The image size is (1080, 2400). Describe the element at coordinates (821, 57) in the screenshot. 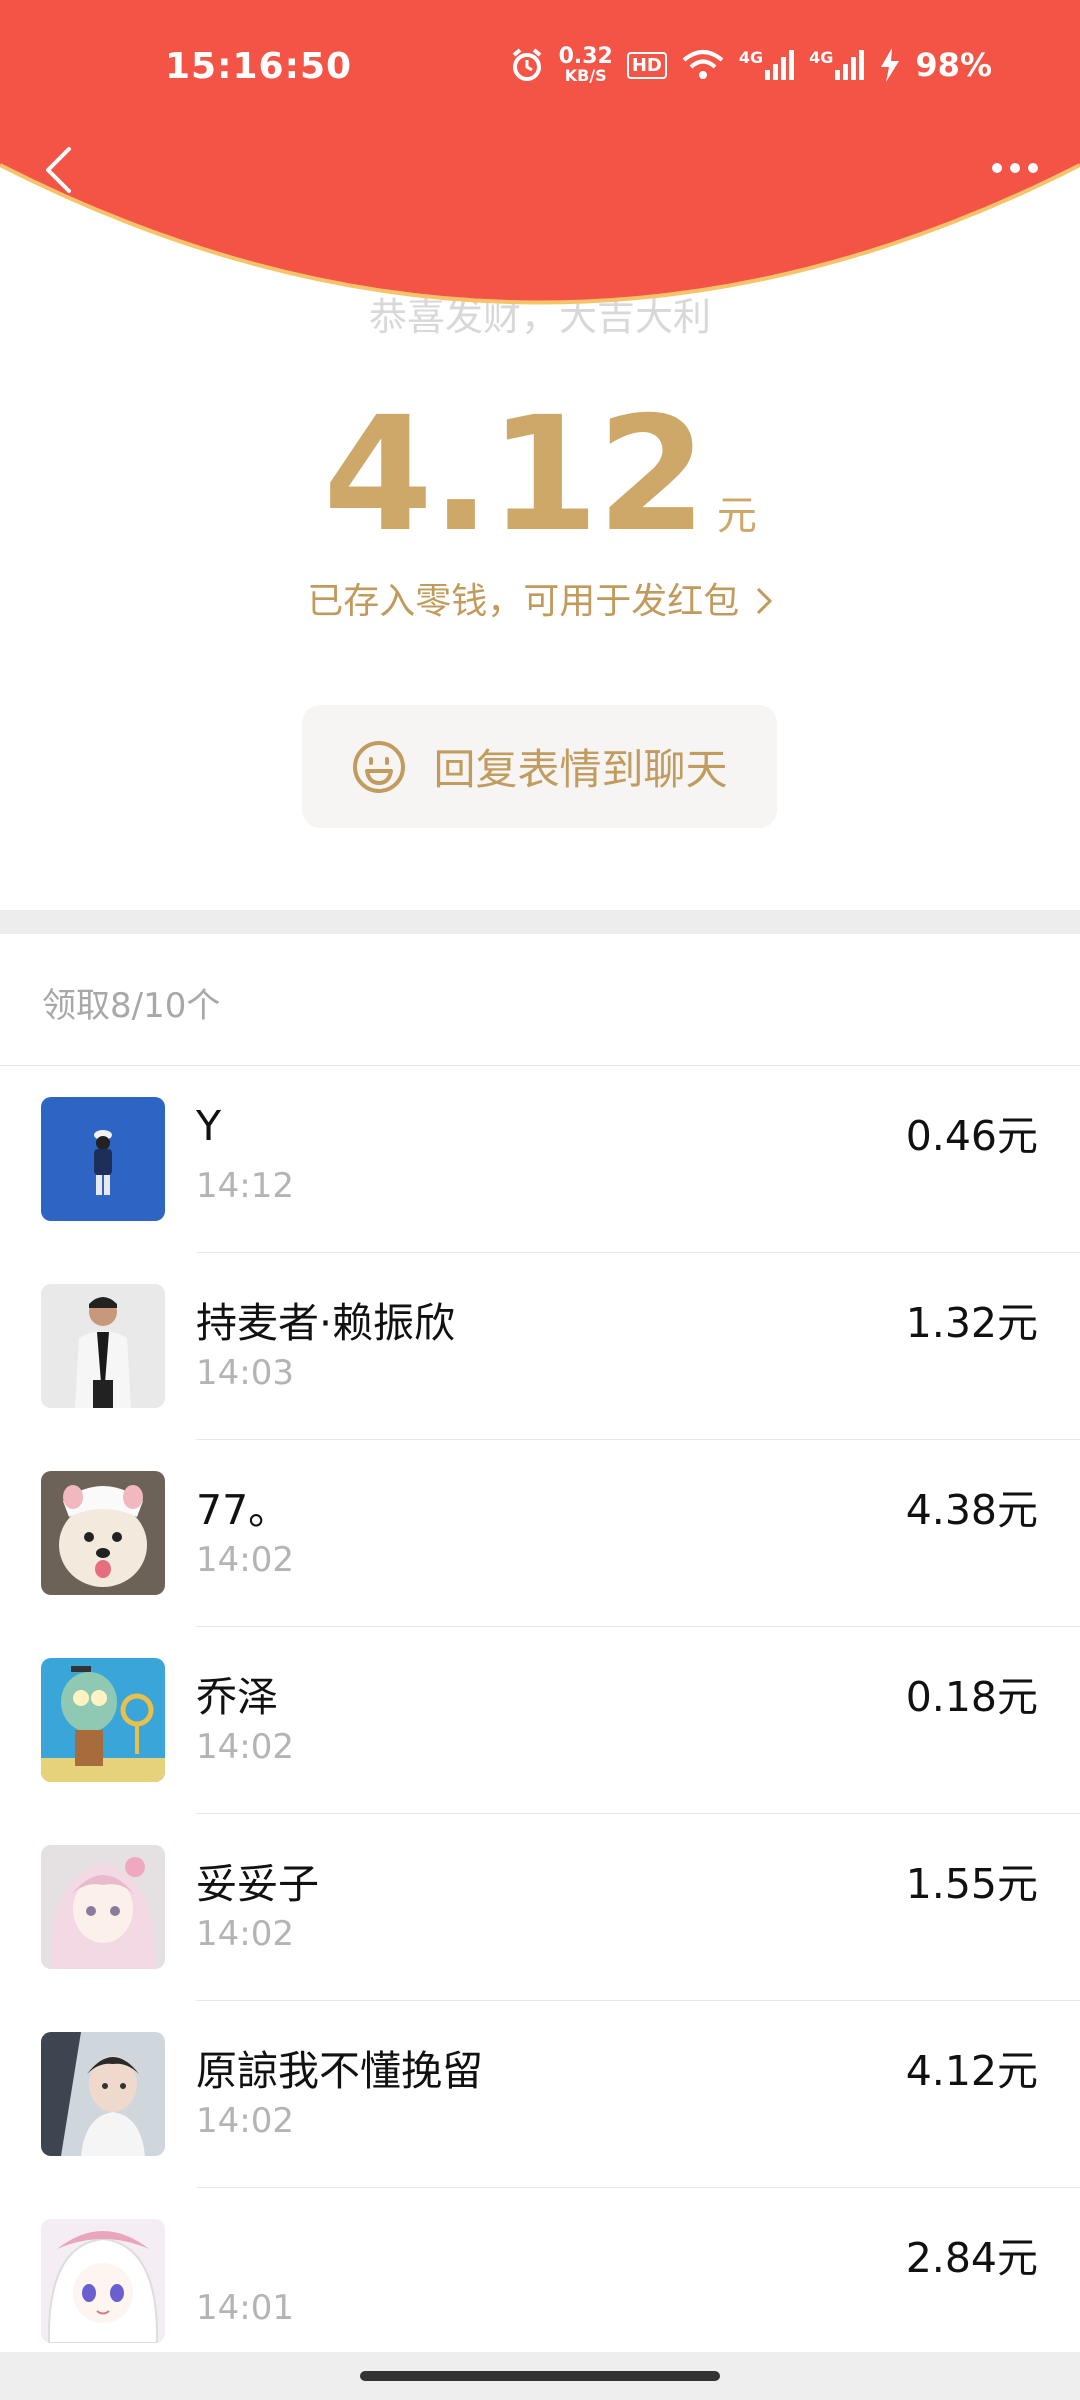

I see `signal-4g-2-label: 4G` at that location.